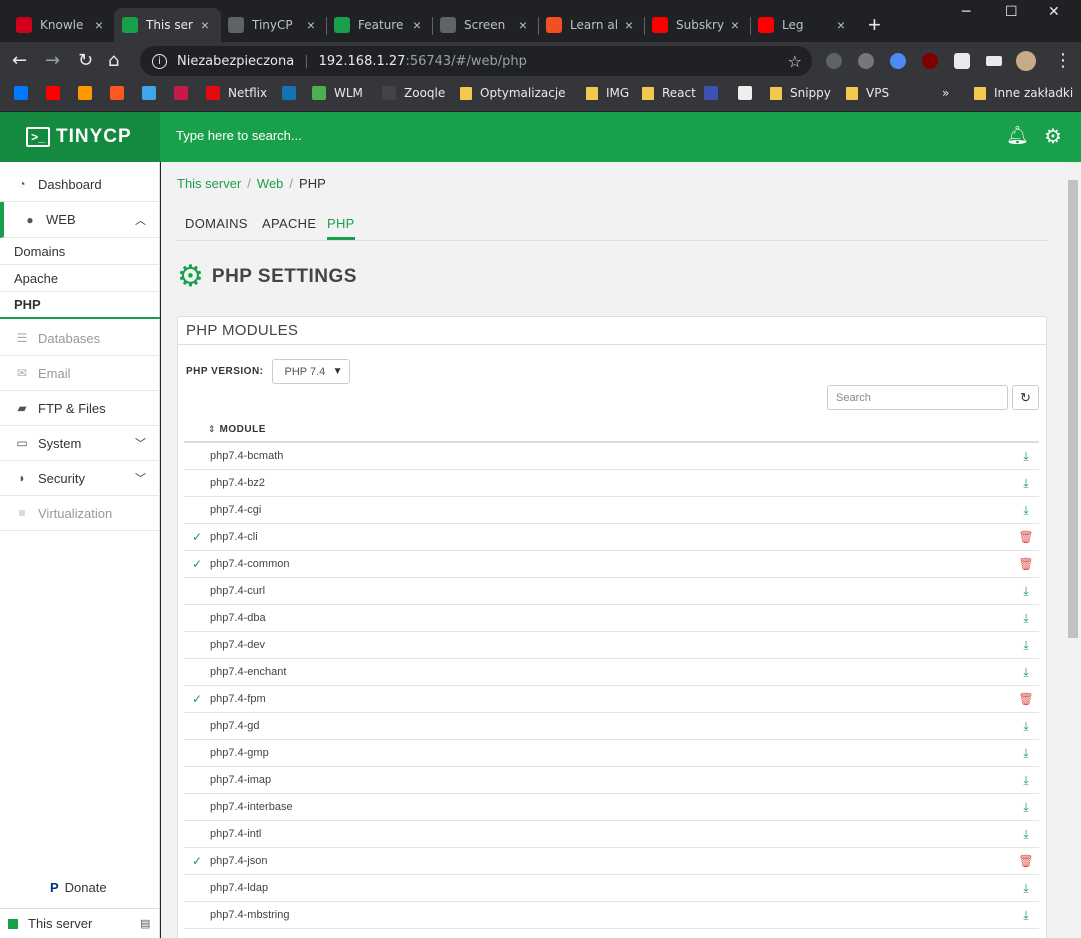 The width and height of the screenshot is (1081, 938). Describe the element at coordinates (669, 93) in the screenshot. I see `bookmark-item: React` at that location.